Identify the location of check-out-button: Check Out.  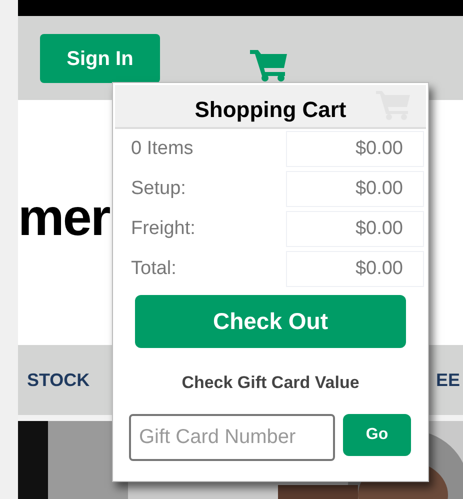
(270, 321).